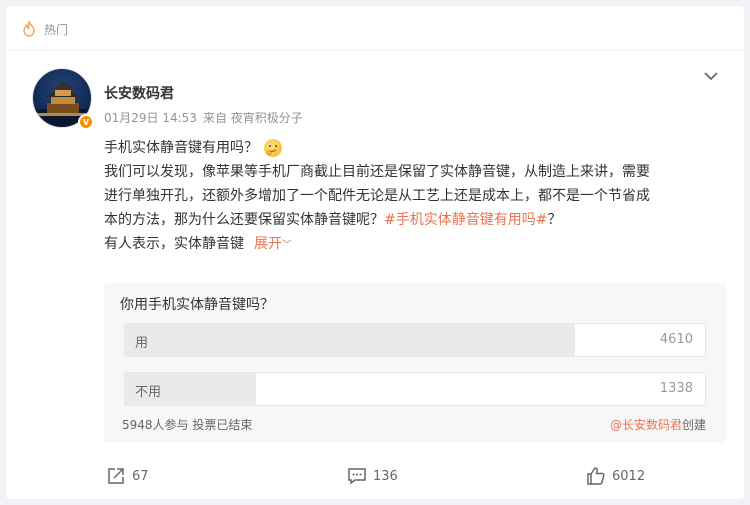 This screenshot has width=750, height=505. I want to click on share-count: 67, so click(140, 476).